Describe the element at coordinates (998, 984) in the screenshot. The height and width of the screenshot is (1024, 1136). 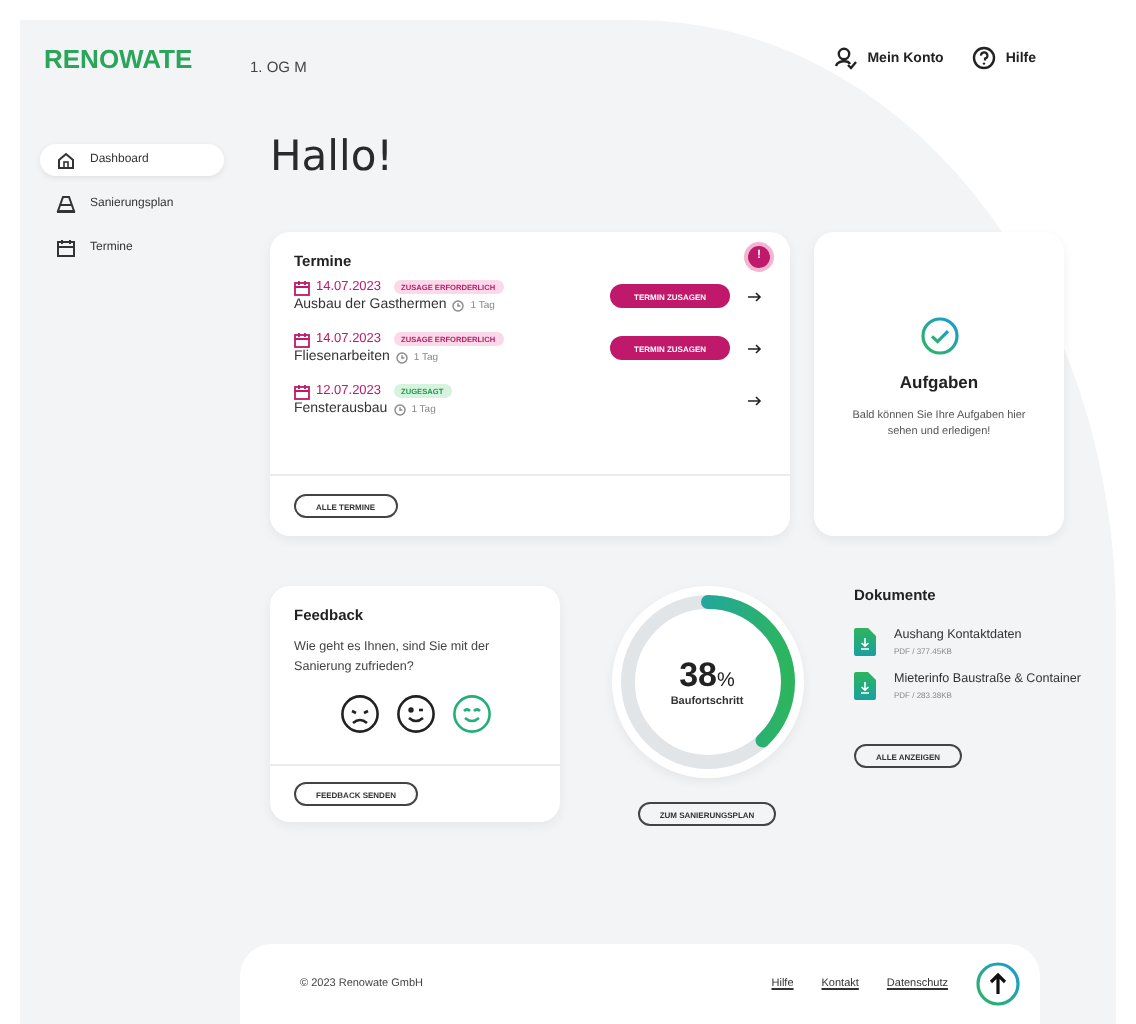
I see `scroll-up-icon` at that location.